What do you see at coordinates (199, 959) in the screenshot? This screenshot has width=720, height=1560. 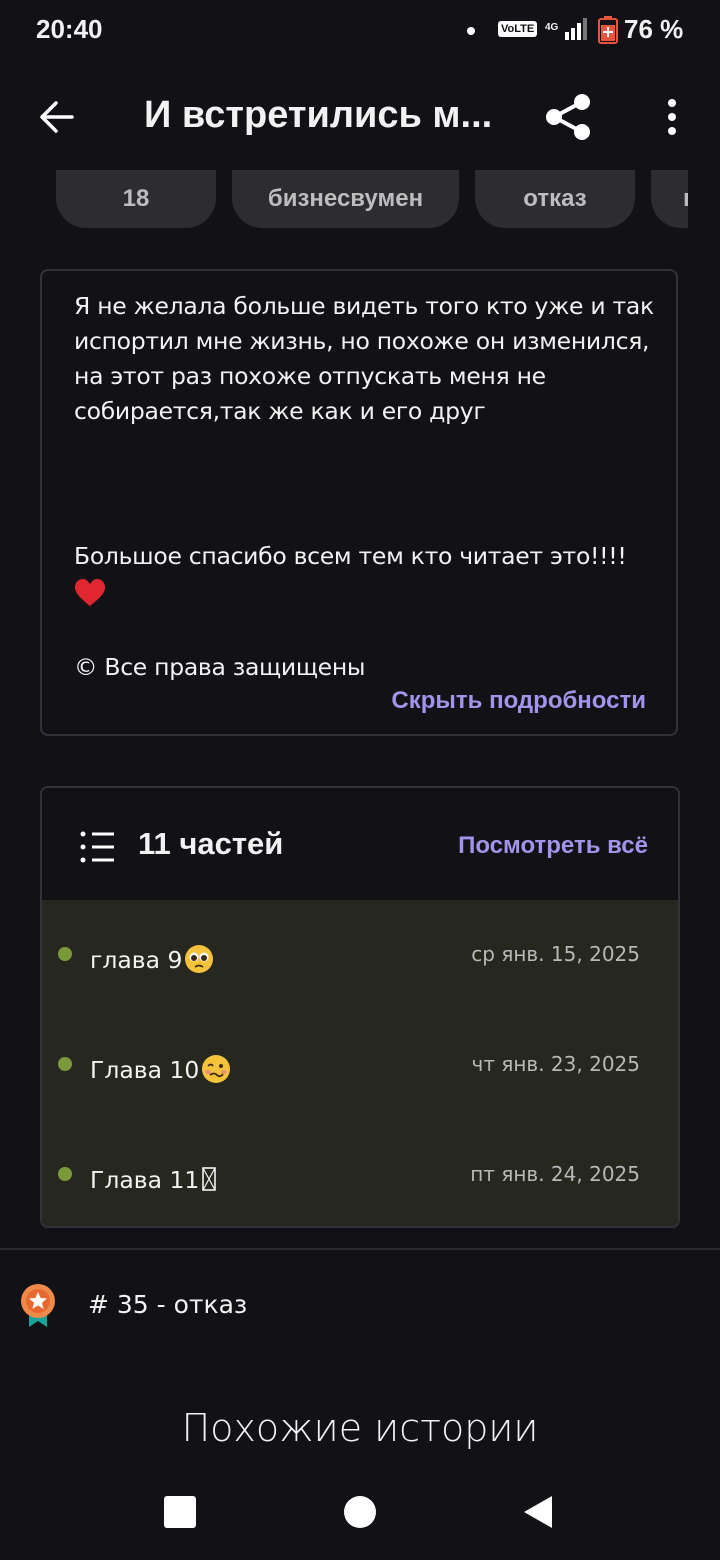 I see `pleading-face-icon` at bounding box center [199, 959].